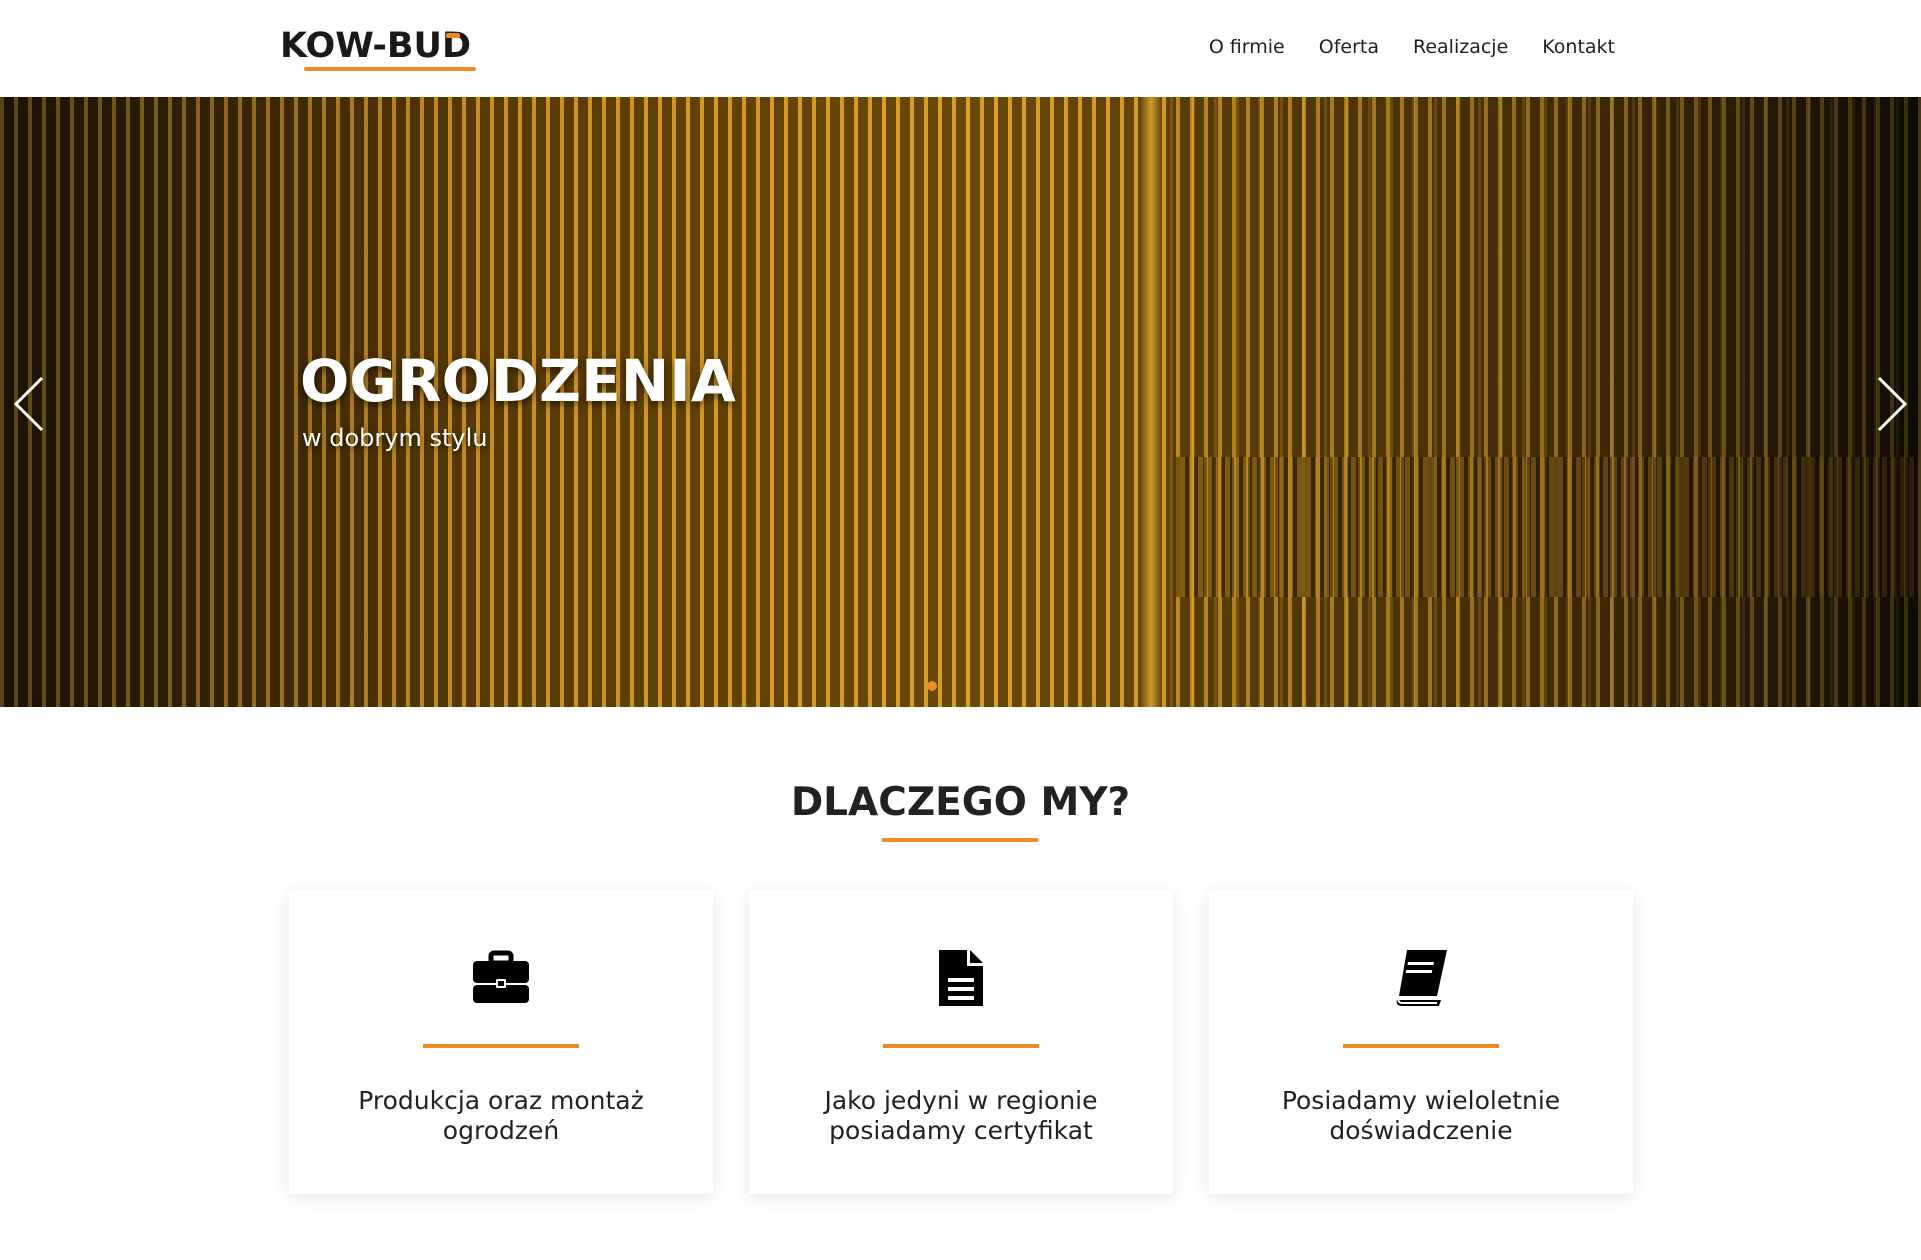 The image size is (1921, 1260). What do you see at coordinates (1412, 47) in the screenshot?
I see `main-nav: O firmie Oferta Realizacje Kontakt` at bounding box center [1412, 47].